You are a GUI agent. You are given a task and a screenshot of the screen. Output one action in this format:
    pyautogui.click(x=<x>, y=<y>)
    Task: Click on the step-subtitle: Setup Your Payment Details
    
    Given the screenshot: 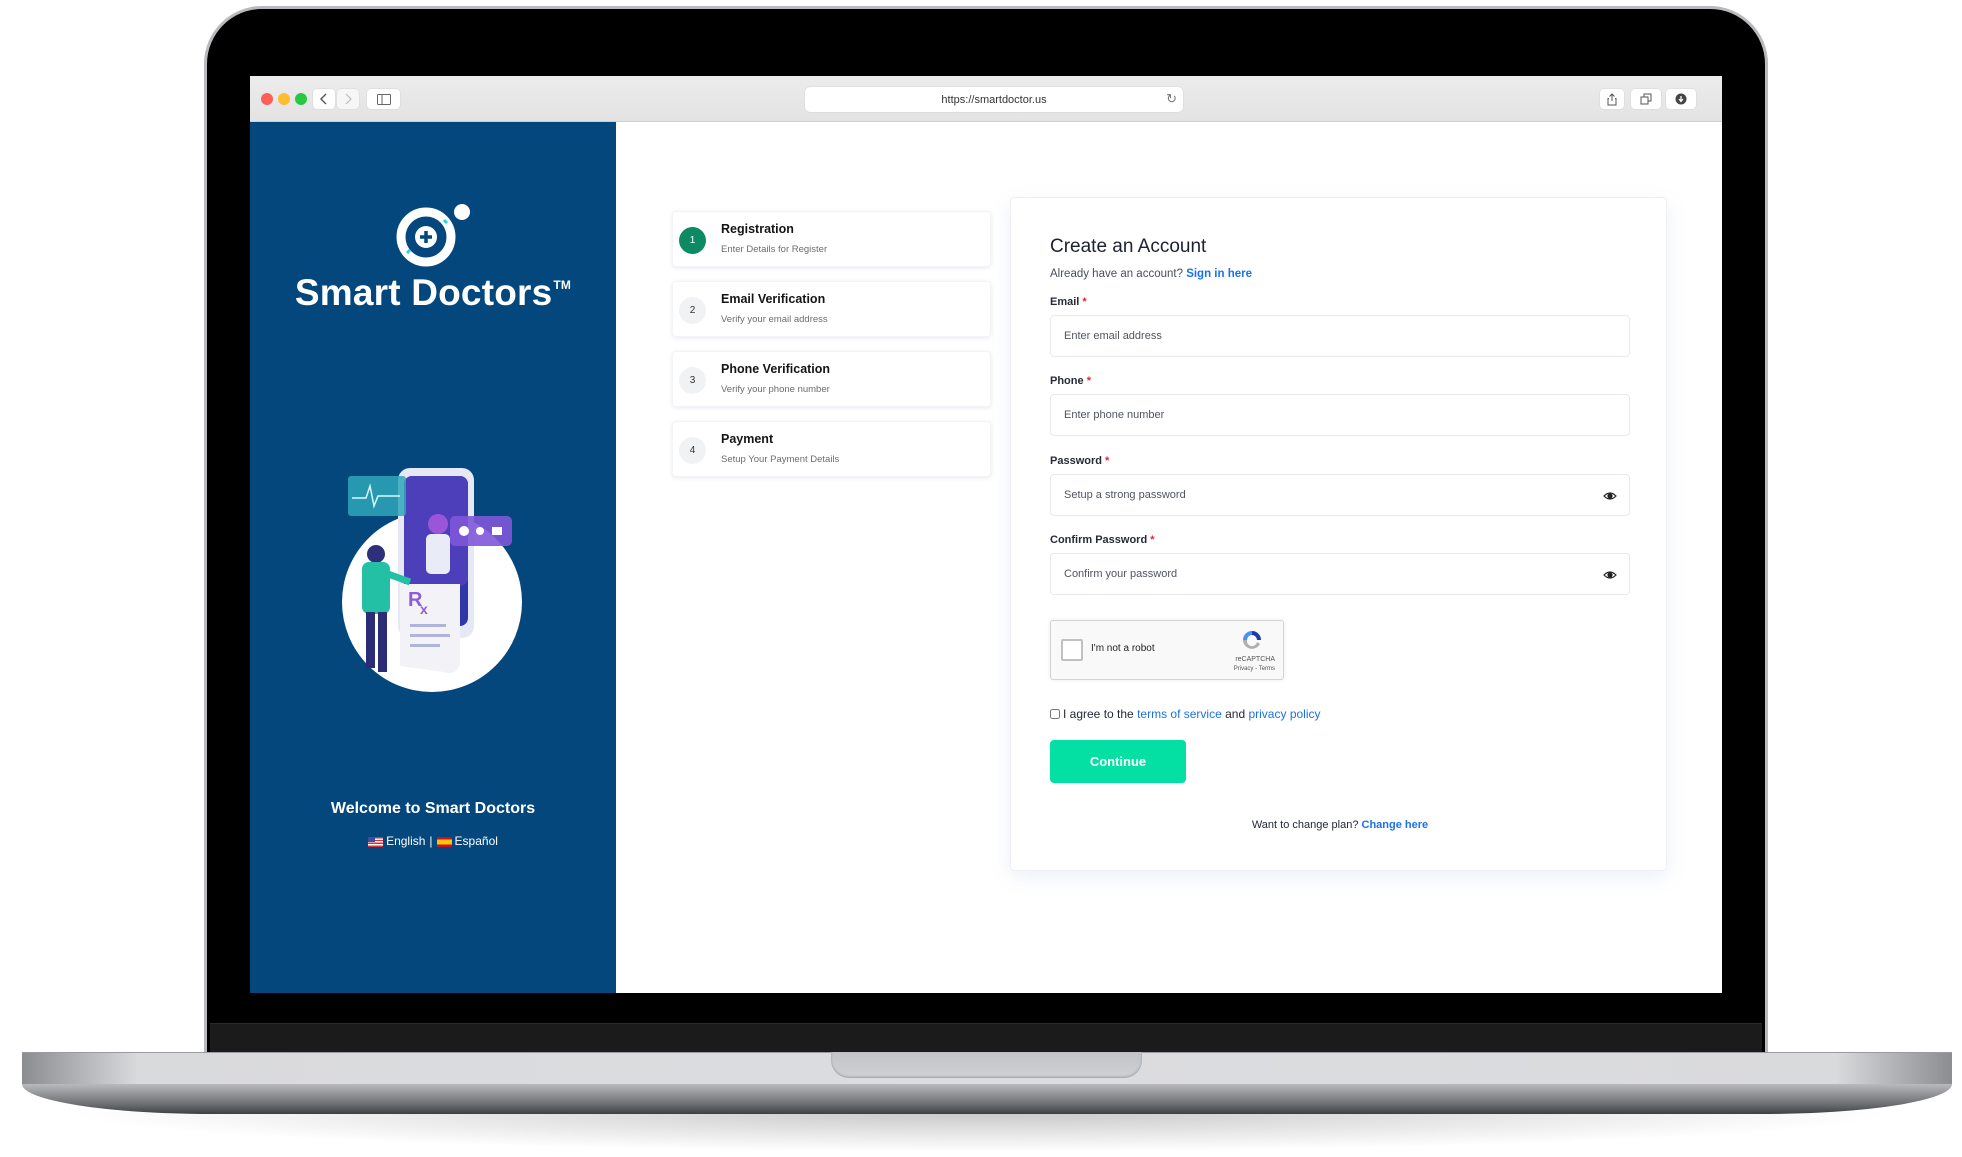 What is the action you would take?
    pyautogui.click(x=780, y=459)
    